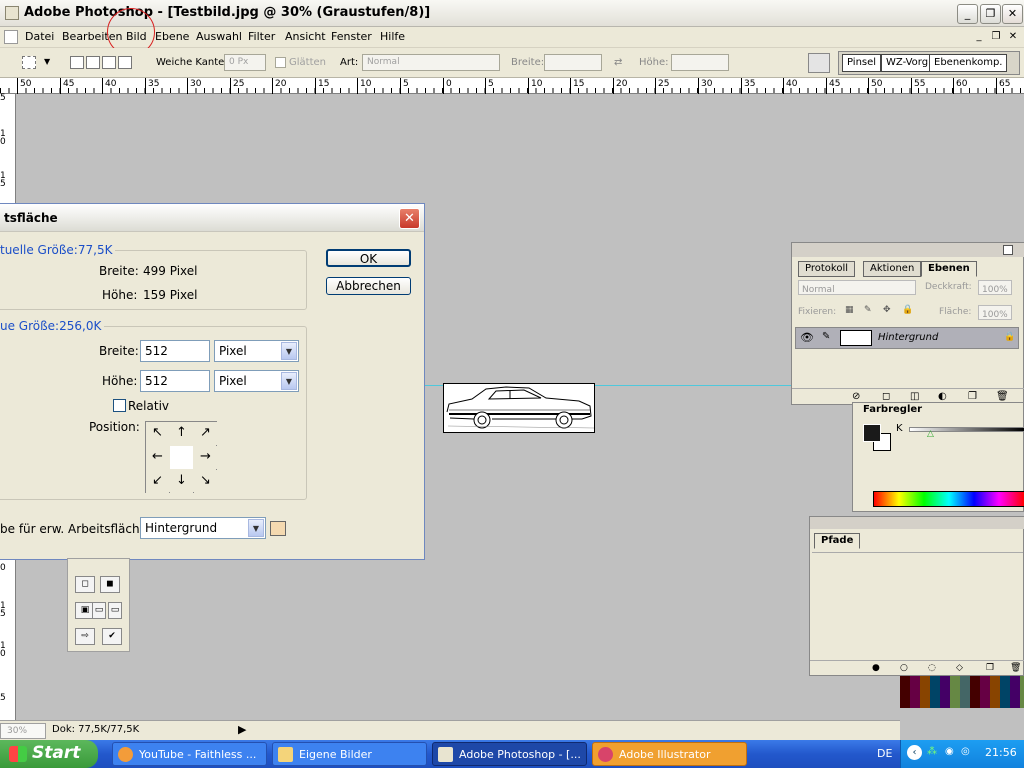 The height and width of the screenshot is (768, 1024). Describe the element at coordinates (39, 36) in the screenshot. I see `menu-datei: Datei` at that location.